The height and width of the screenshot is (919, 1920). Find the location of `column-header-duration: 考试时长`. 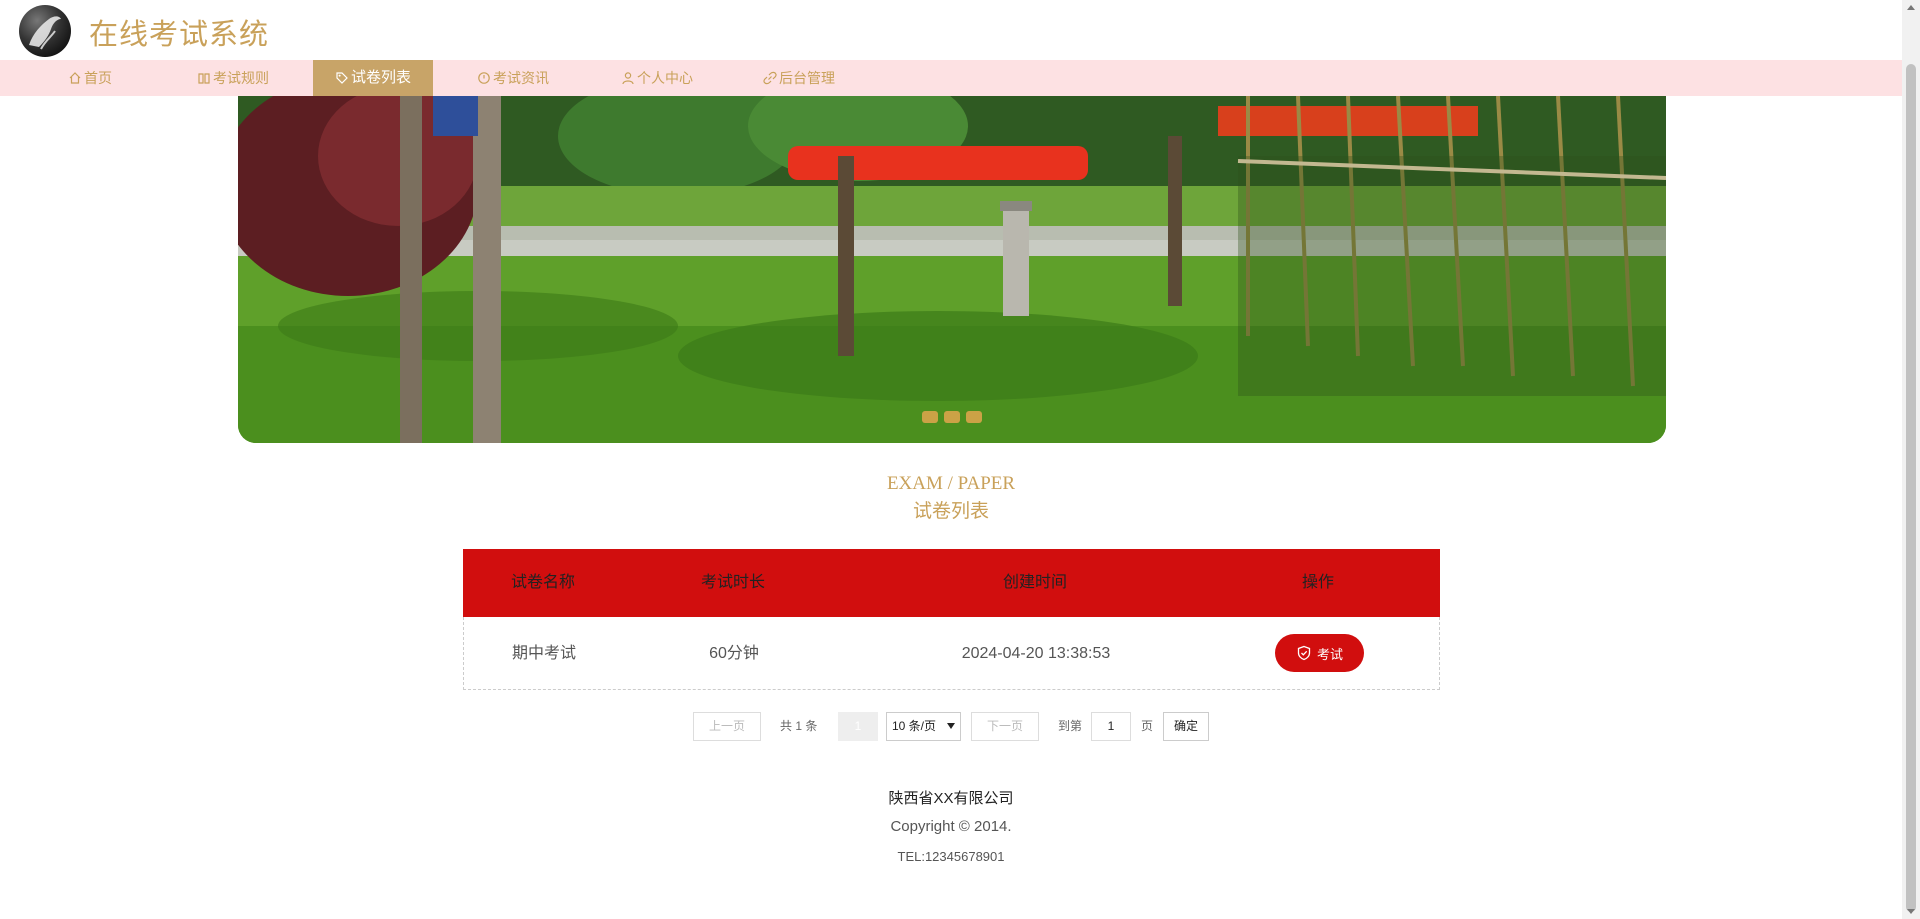

column-header-duration: 考试时长 is located at coordinates (732, 582).